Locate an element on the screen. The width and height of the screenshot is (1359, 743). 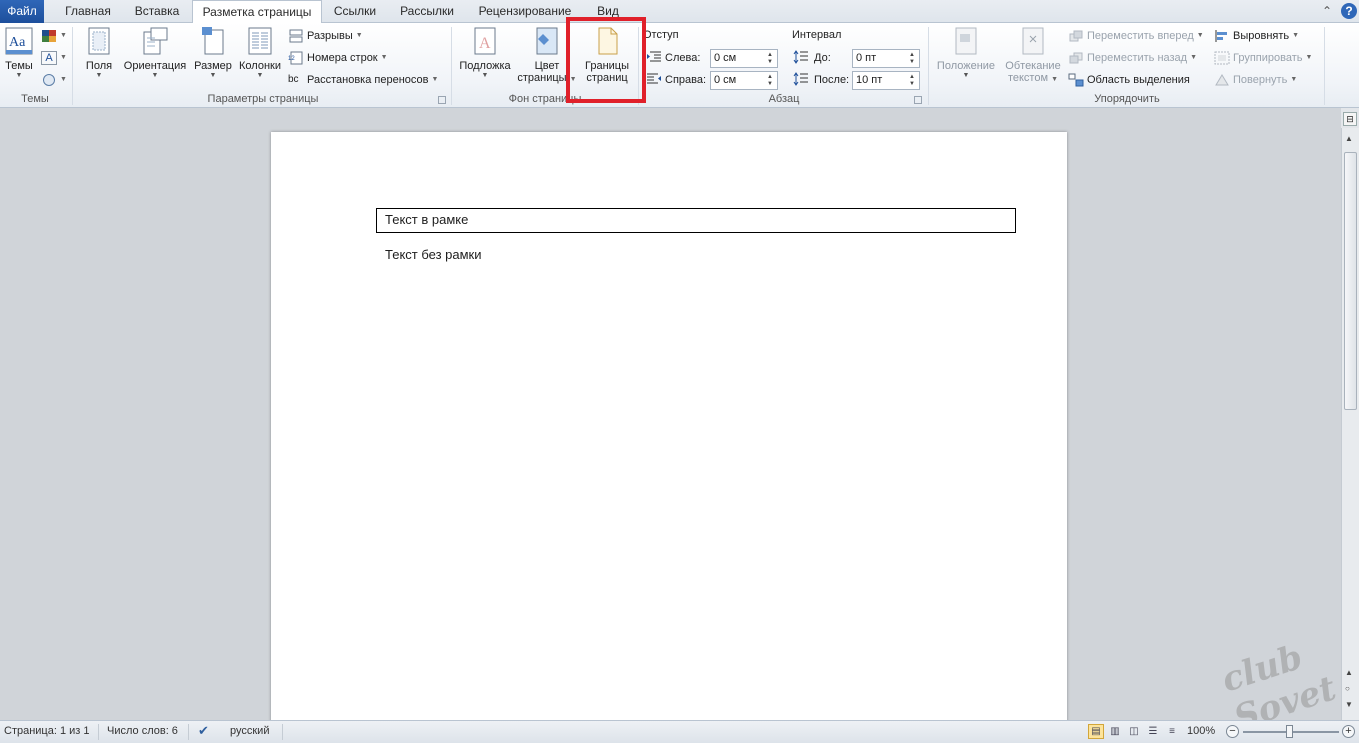
svg-text: 12 is located at coordinates (291, 59).